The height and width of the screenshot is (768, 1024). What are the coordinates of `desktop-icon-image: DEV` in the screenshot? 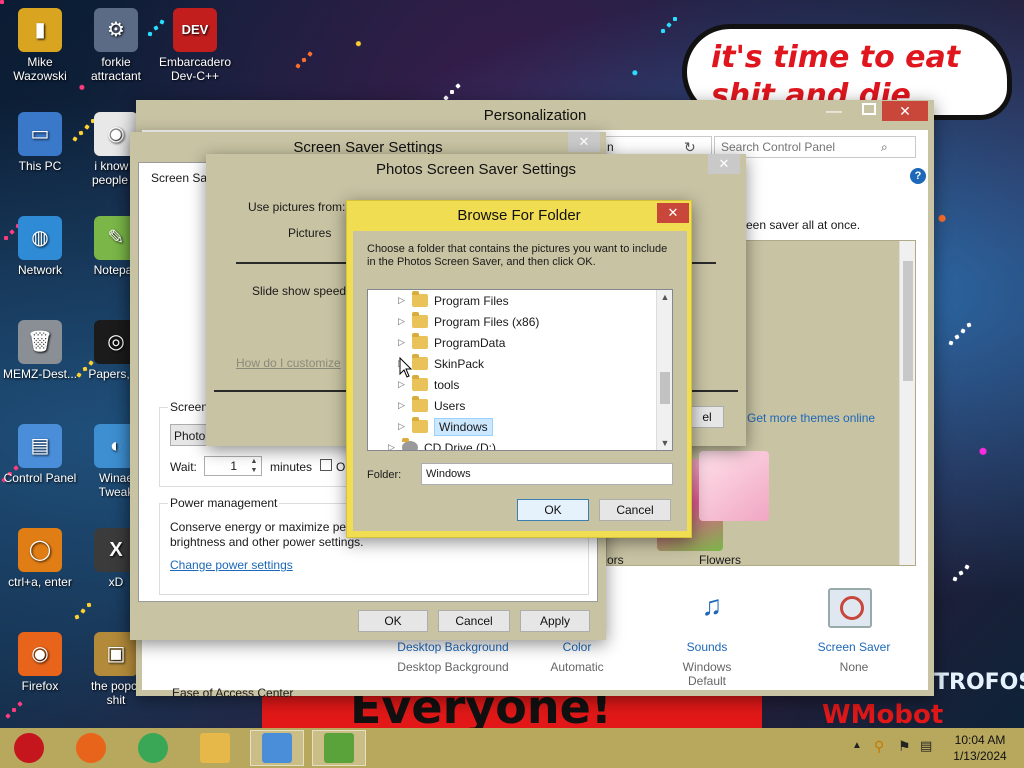 It's located at (195, 30).